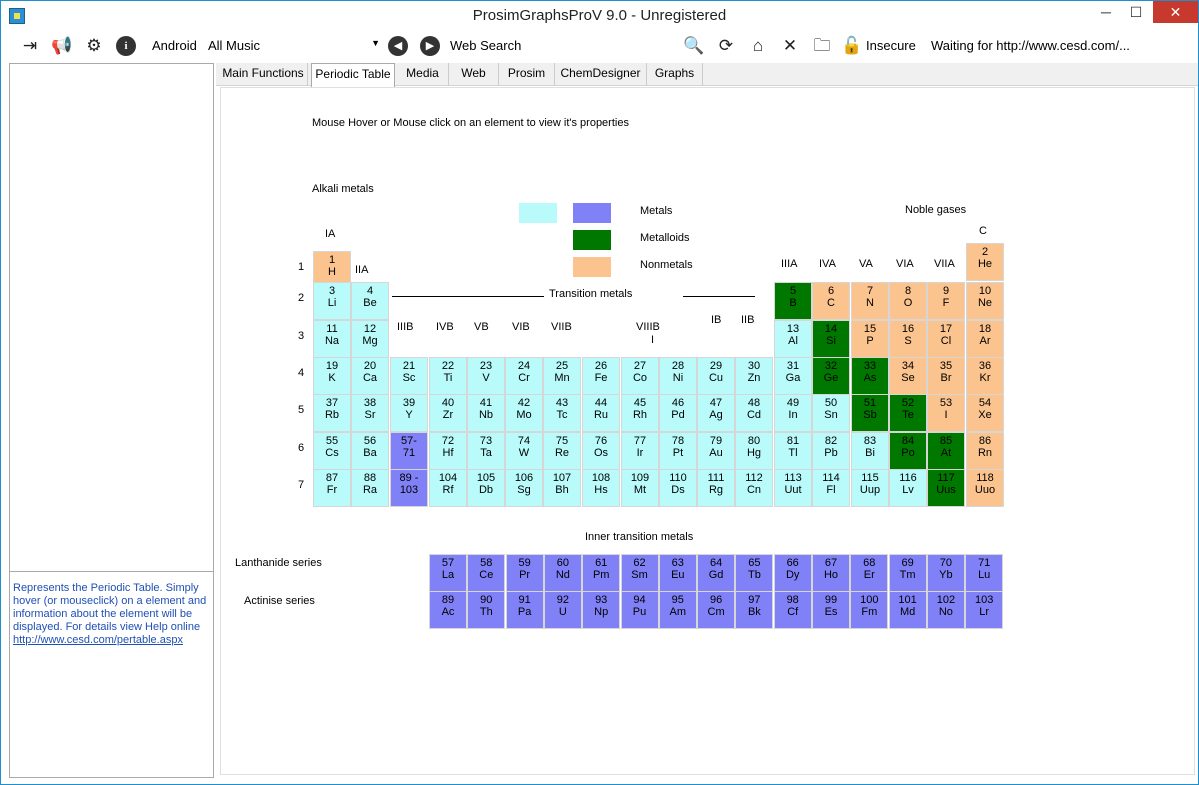 The width and height of the screenshot is (1199, 785). Describe the element at coordinates (945, 573) in the screenshot. I see `lanthanide-yb: 70 Yb` at that location.